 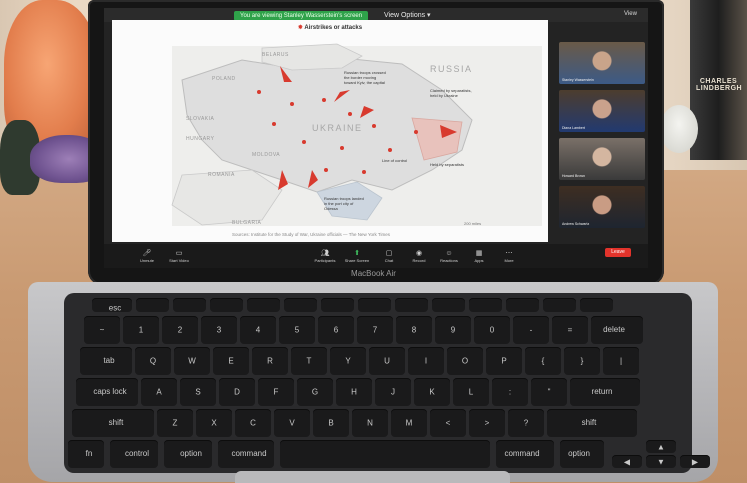 I want to click on keyboard-key: V, so click(x=292, y=423).